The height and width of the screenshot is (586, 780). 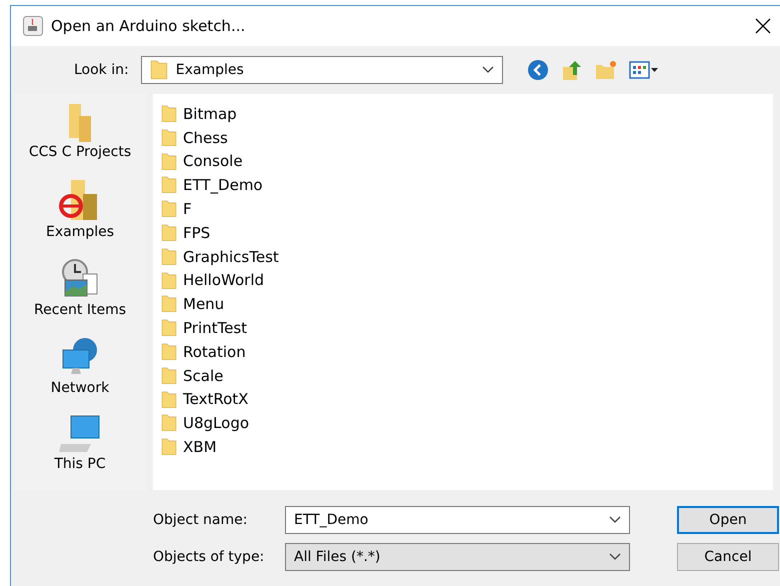 What do you see at coordinates (80, 443) in the screenshot?
I see `sidebar-item: This PC` at bounding box center [80, 443].